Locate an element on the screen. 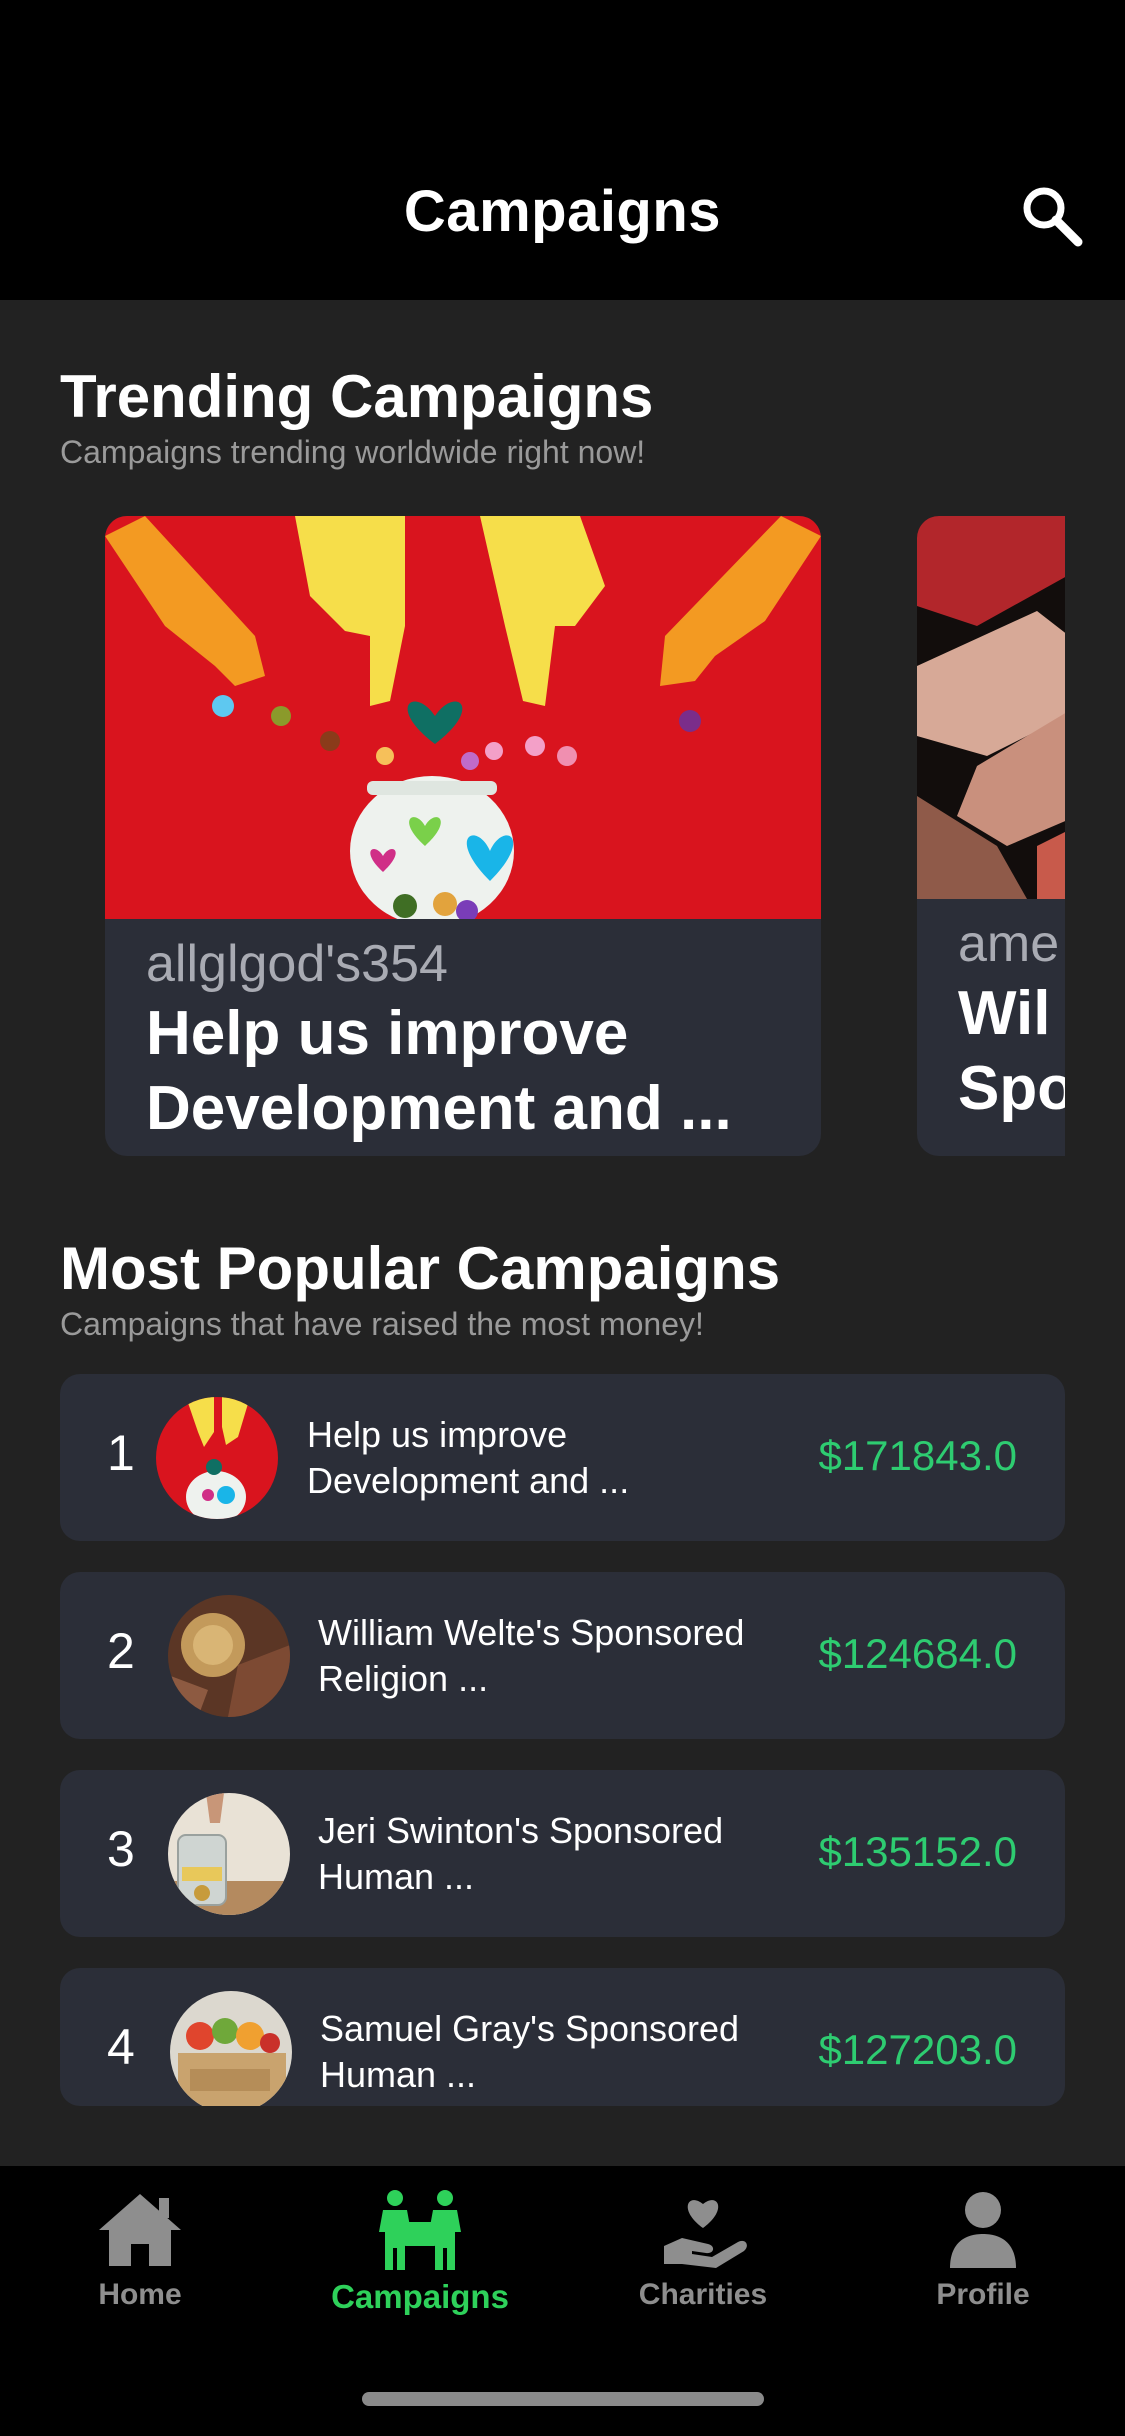 The height and width of the screenshot is (2436, 1125). page-title: Campaigns is located at coordinates (562, 211).